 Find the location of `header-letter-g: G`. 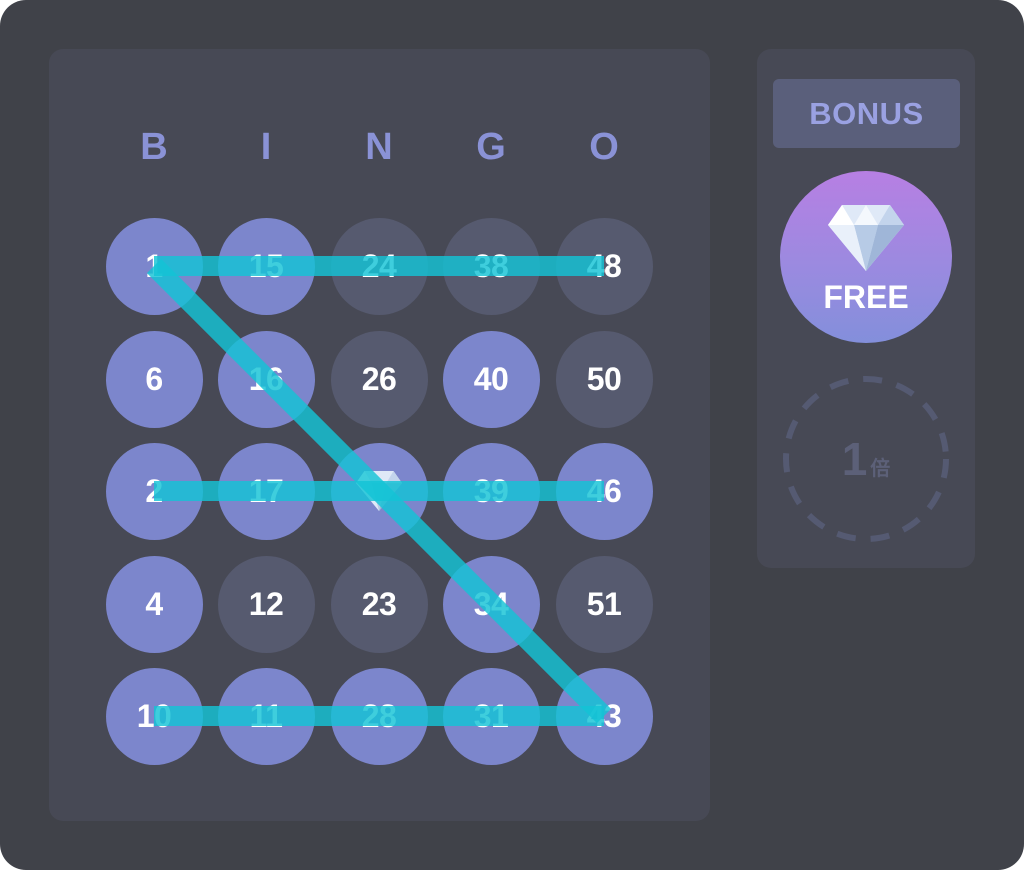

header-letter-g: G is located at coordinates (491, 147).